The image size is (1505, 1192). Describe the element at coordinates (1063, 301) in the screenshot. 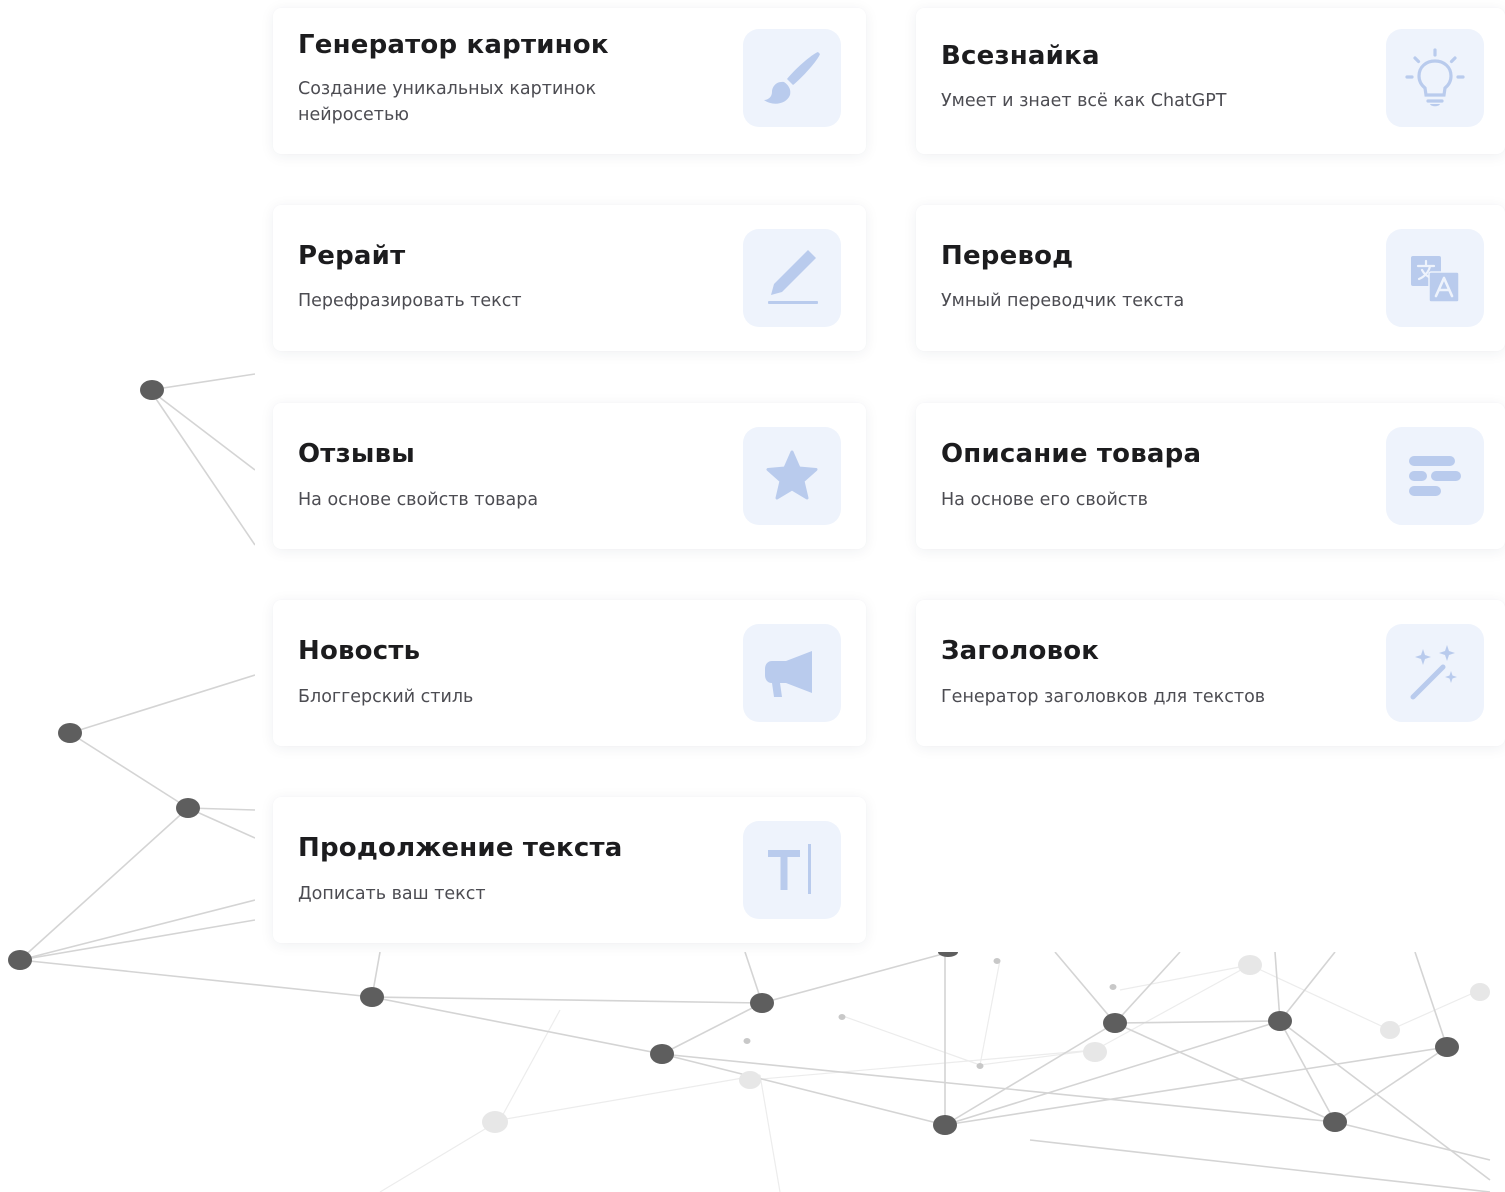

I see `card-description: Умный переводчик текста` at that location.